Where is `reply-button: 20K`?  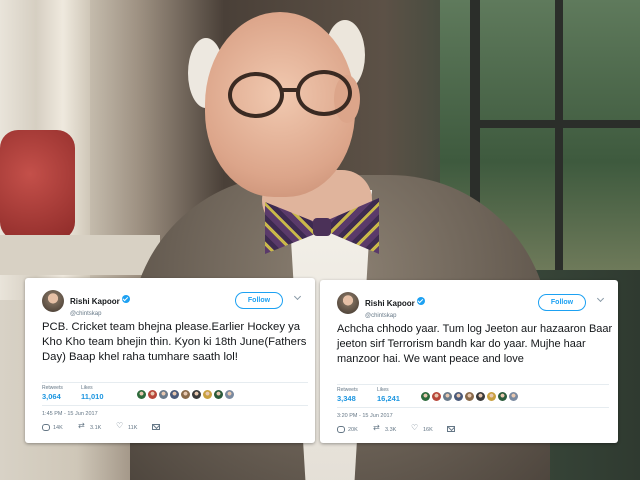 reply-button: 20K is located at coordinates (347, 429).